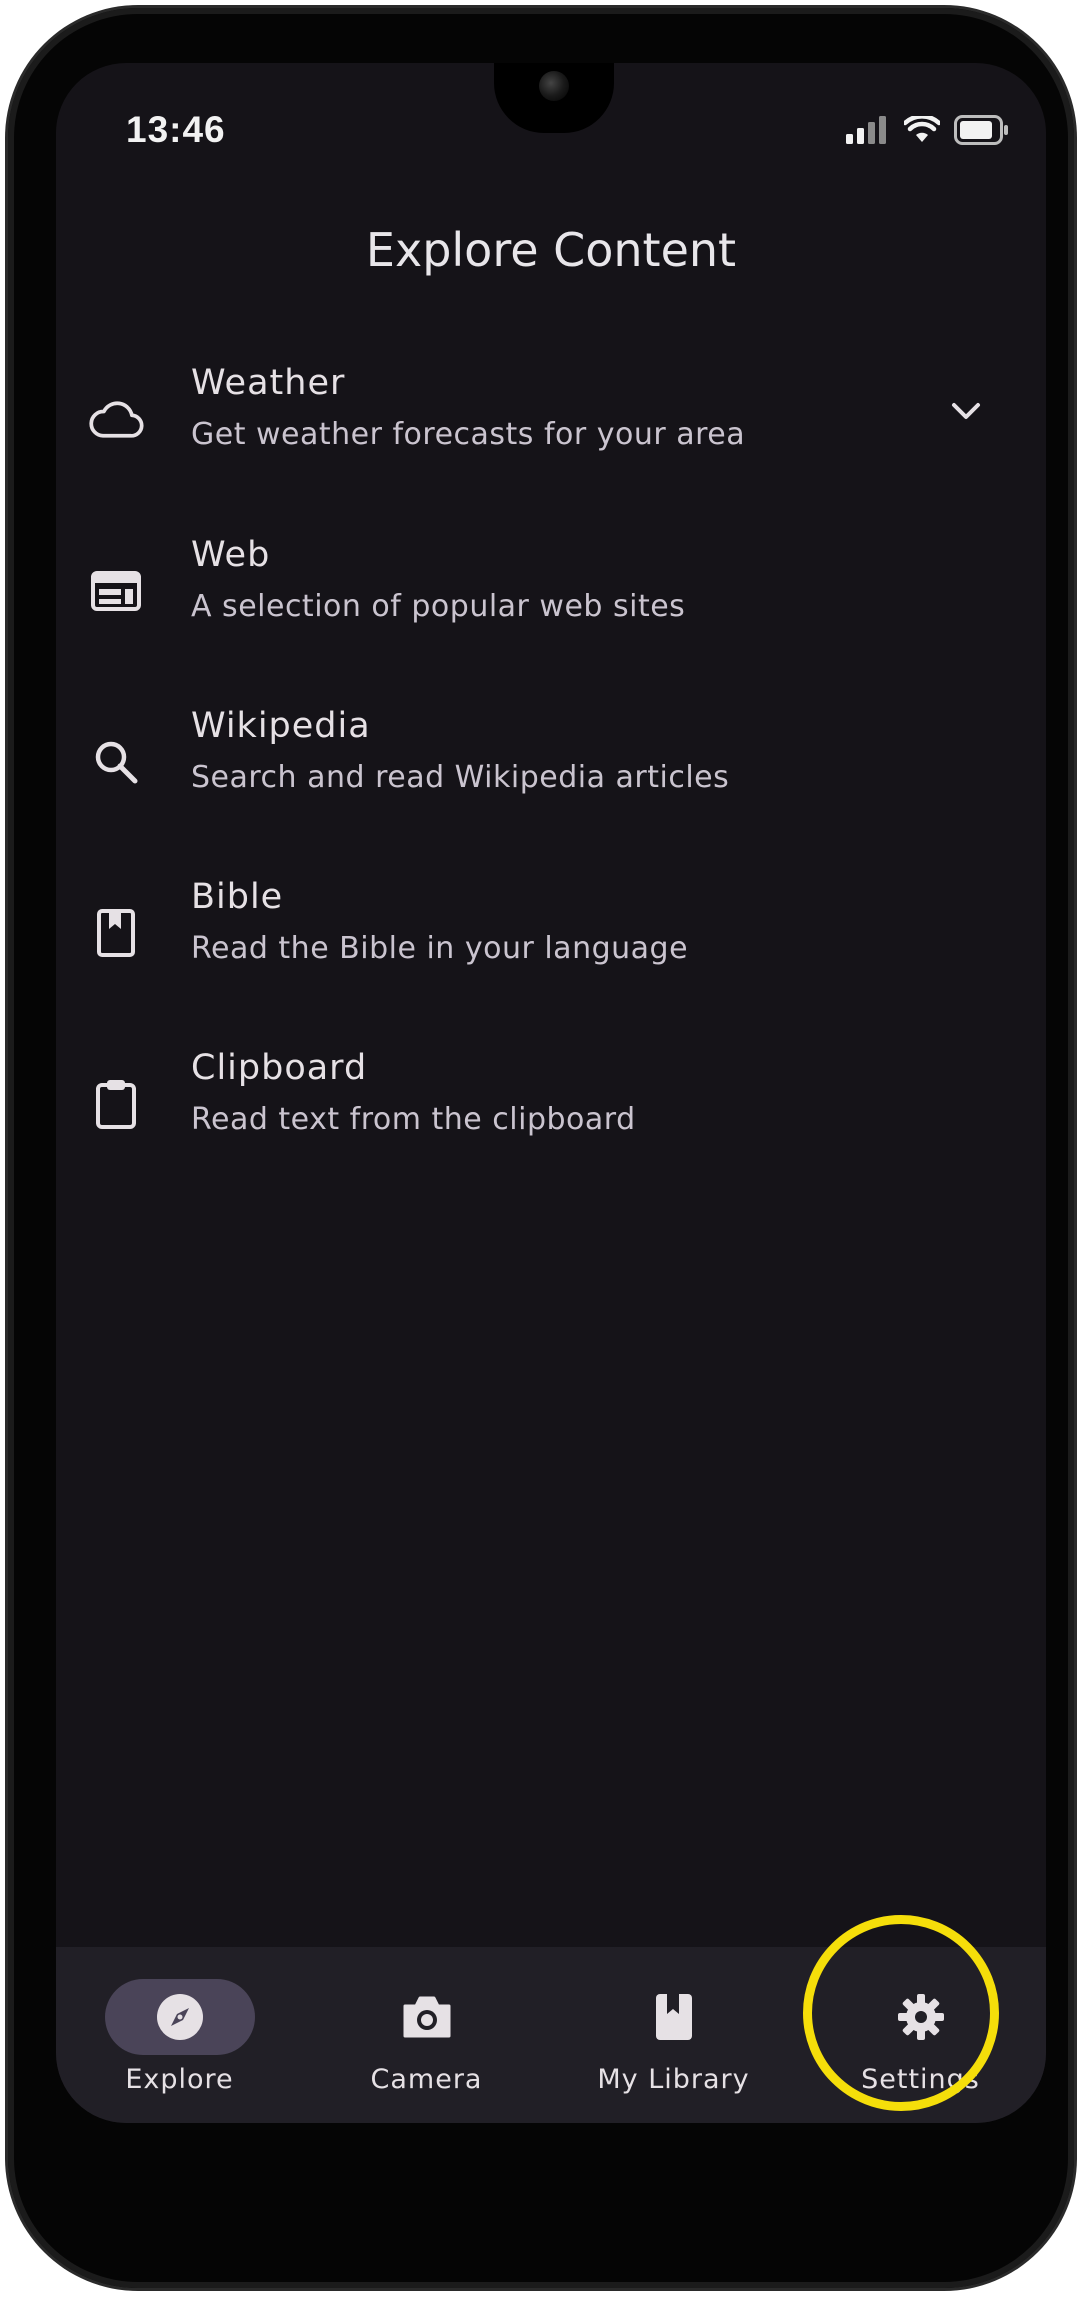 Image resolution: width=1085 pixels, height=2297 pixels. Describe the element at coordinates (922, 129) in the screenshot. I see `wifi-icon` at that location.